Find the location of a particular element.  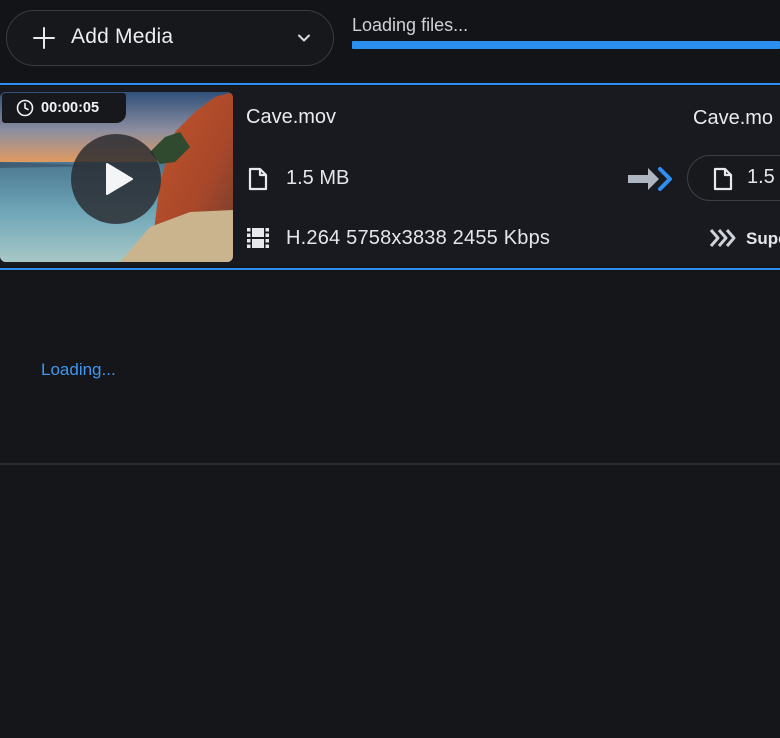

add-media-button: Add Media is located at coordinates (170, 38).